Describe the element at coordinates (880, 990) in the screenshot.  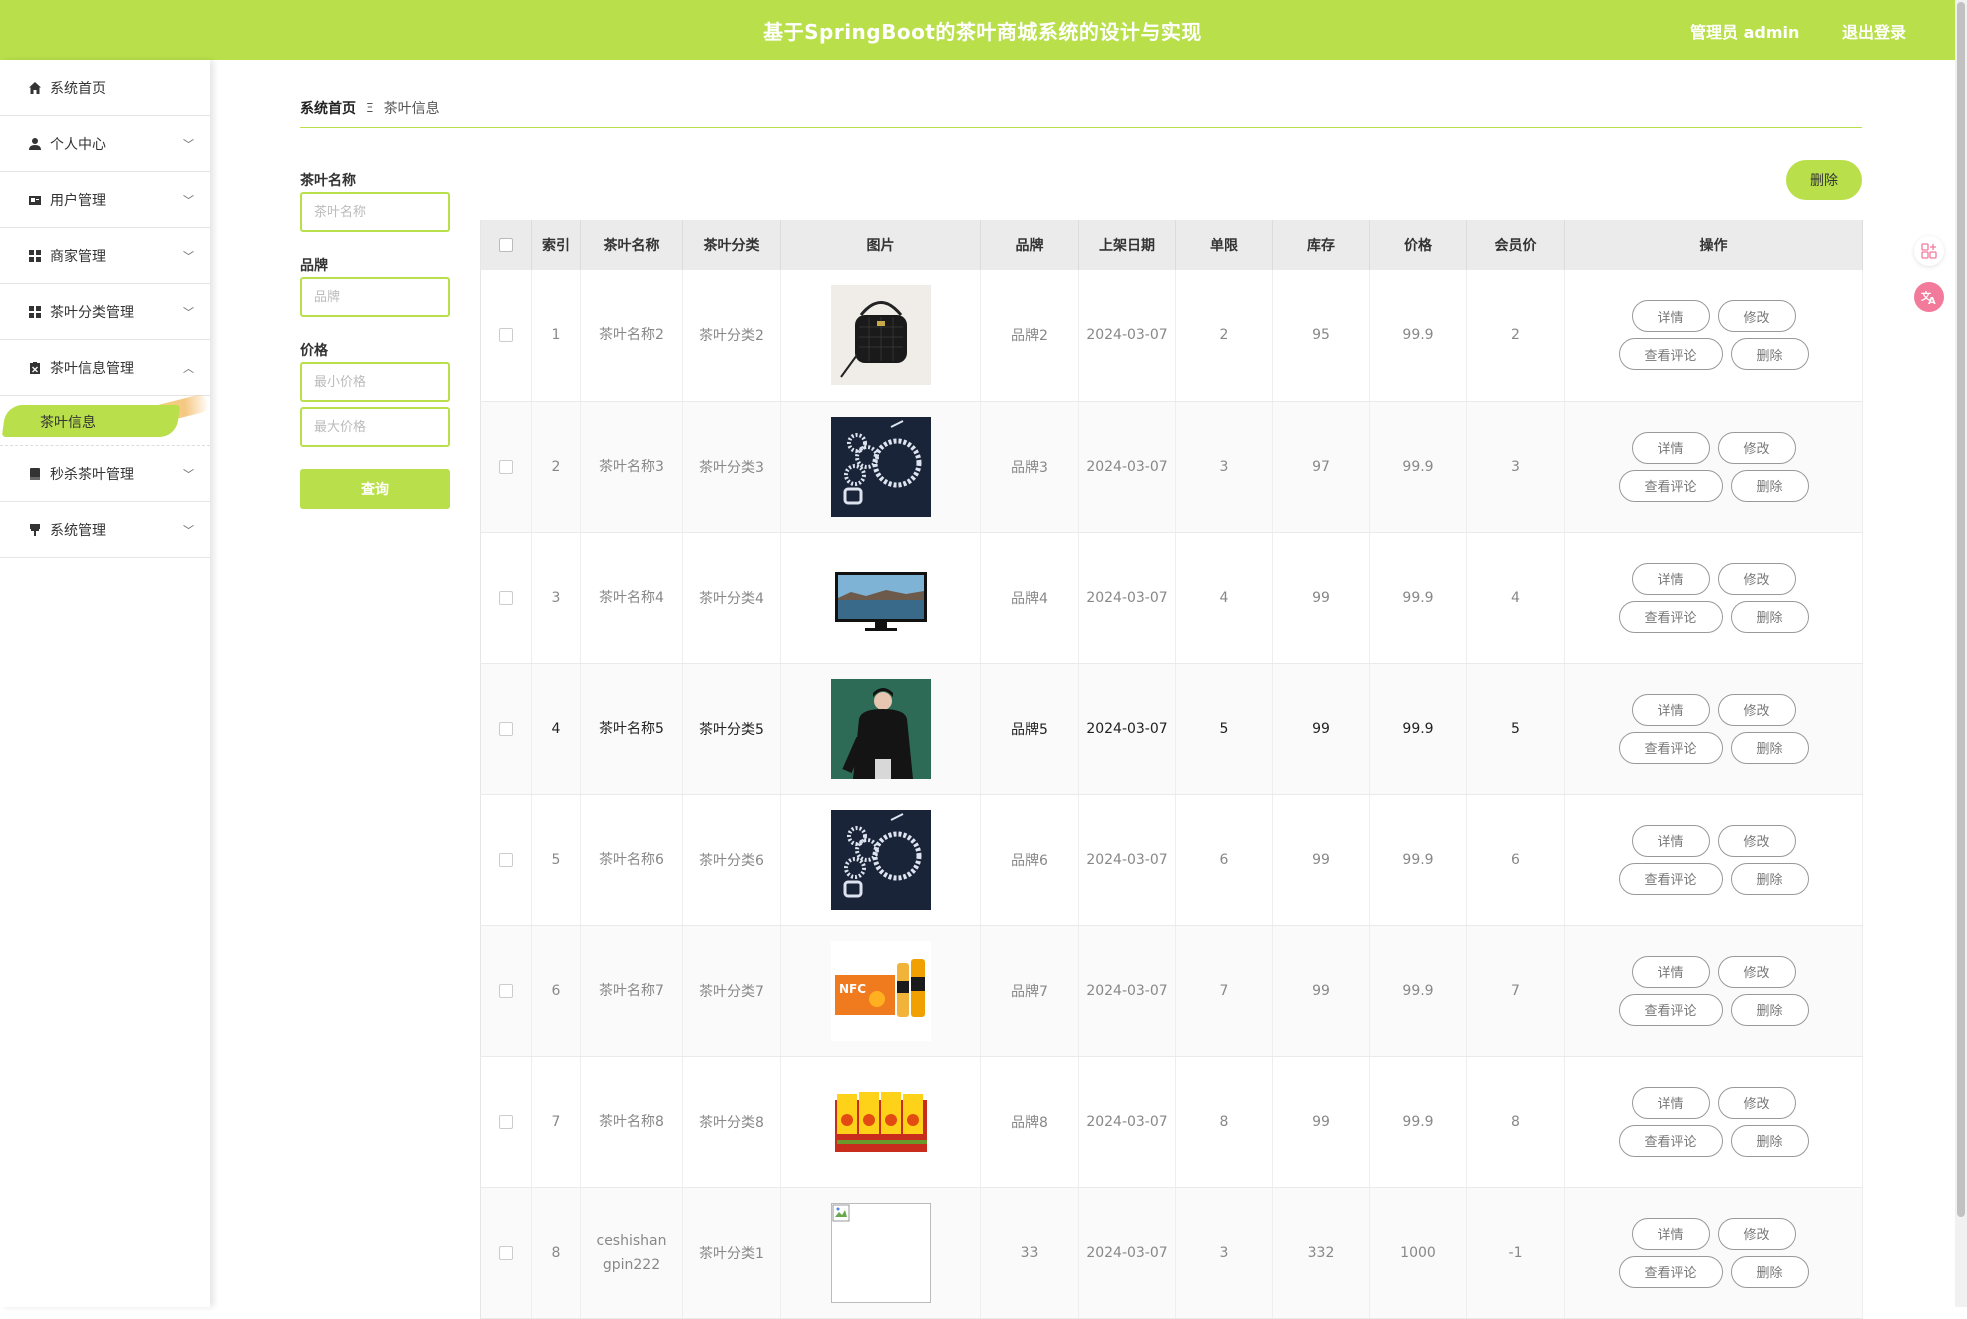
I see `product-image: NFC` at that location.